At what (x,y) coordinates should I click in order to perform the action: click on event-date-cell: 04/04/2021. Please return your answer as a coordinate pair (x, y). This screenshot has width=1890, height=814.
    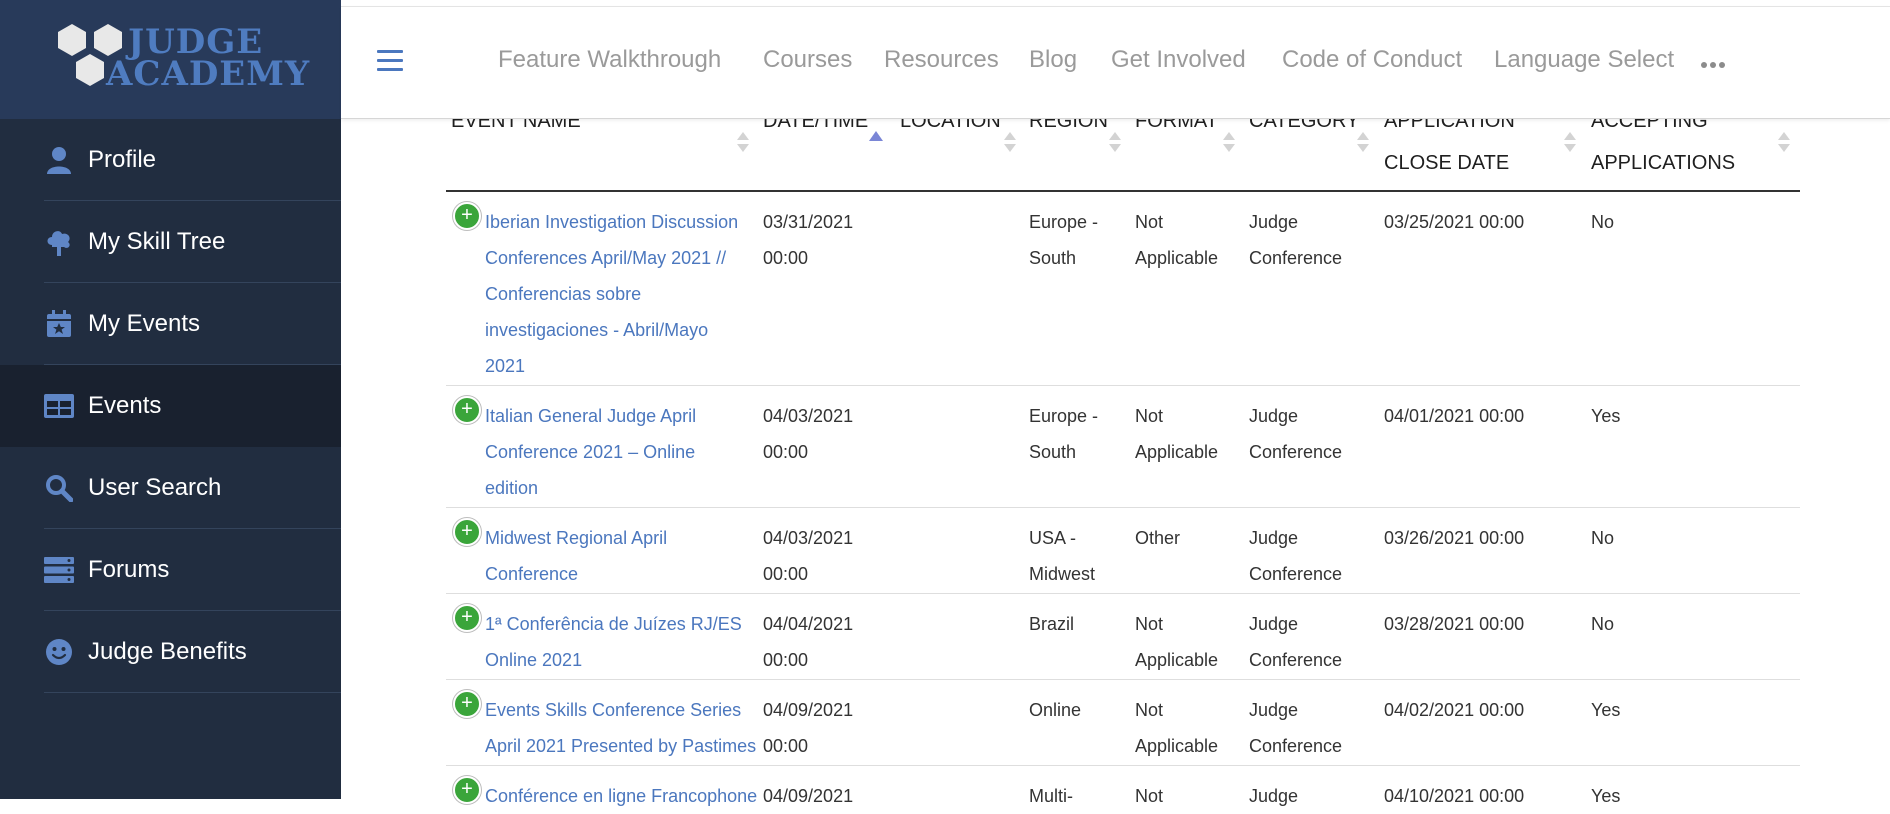
    Looking at the image, I should click on (808, 624).